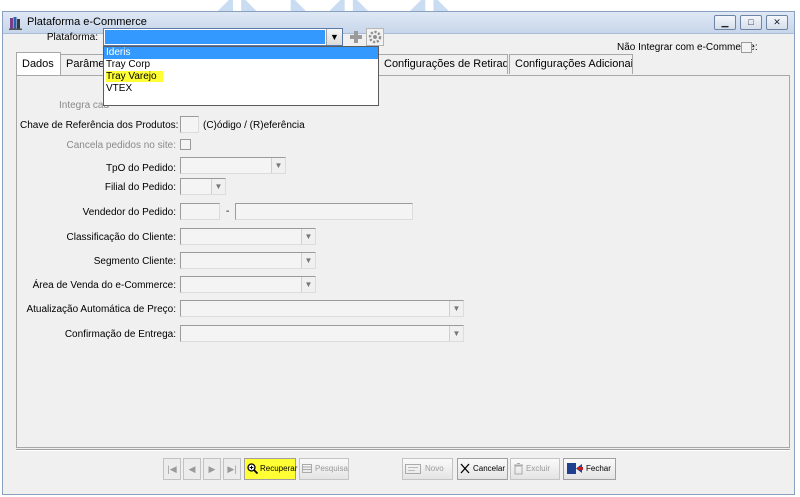 The width and height of the screenshot is (800, 497). I want to click on dropdown-option-vtex: VTEX, so click(241, 89).